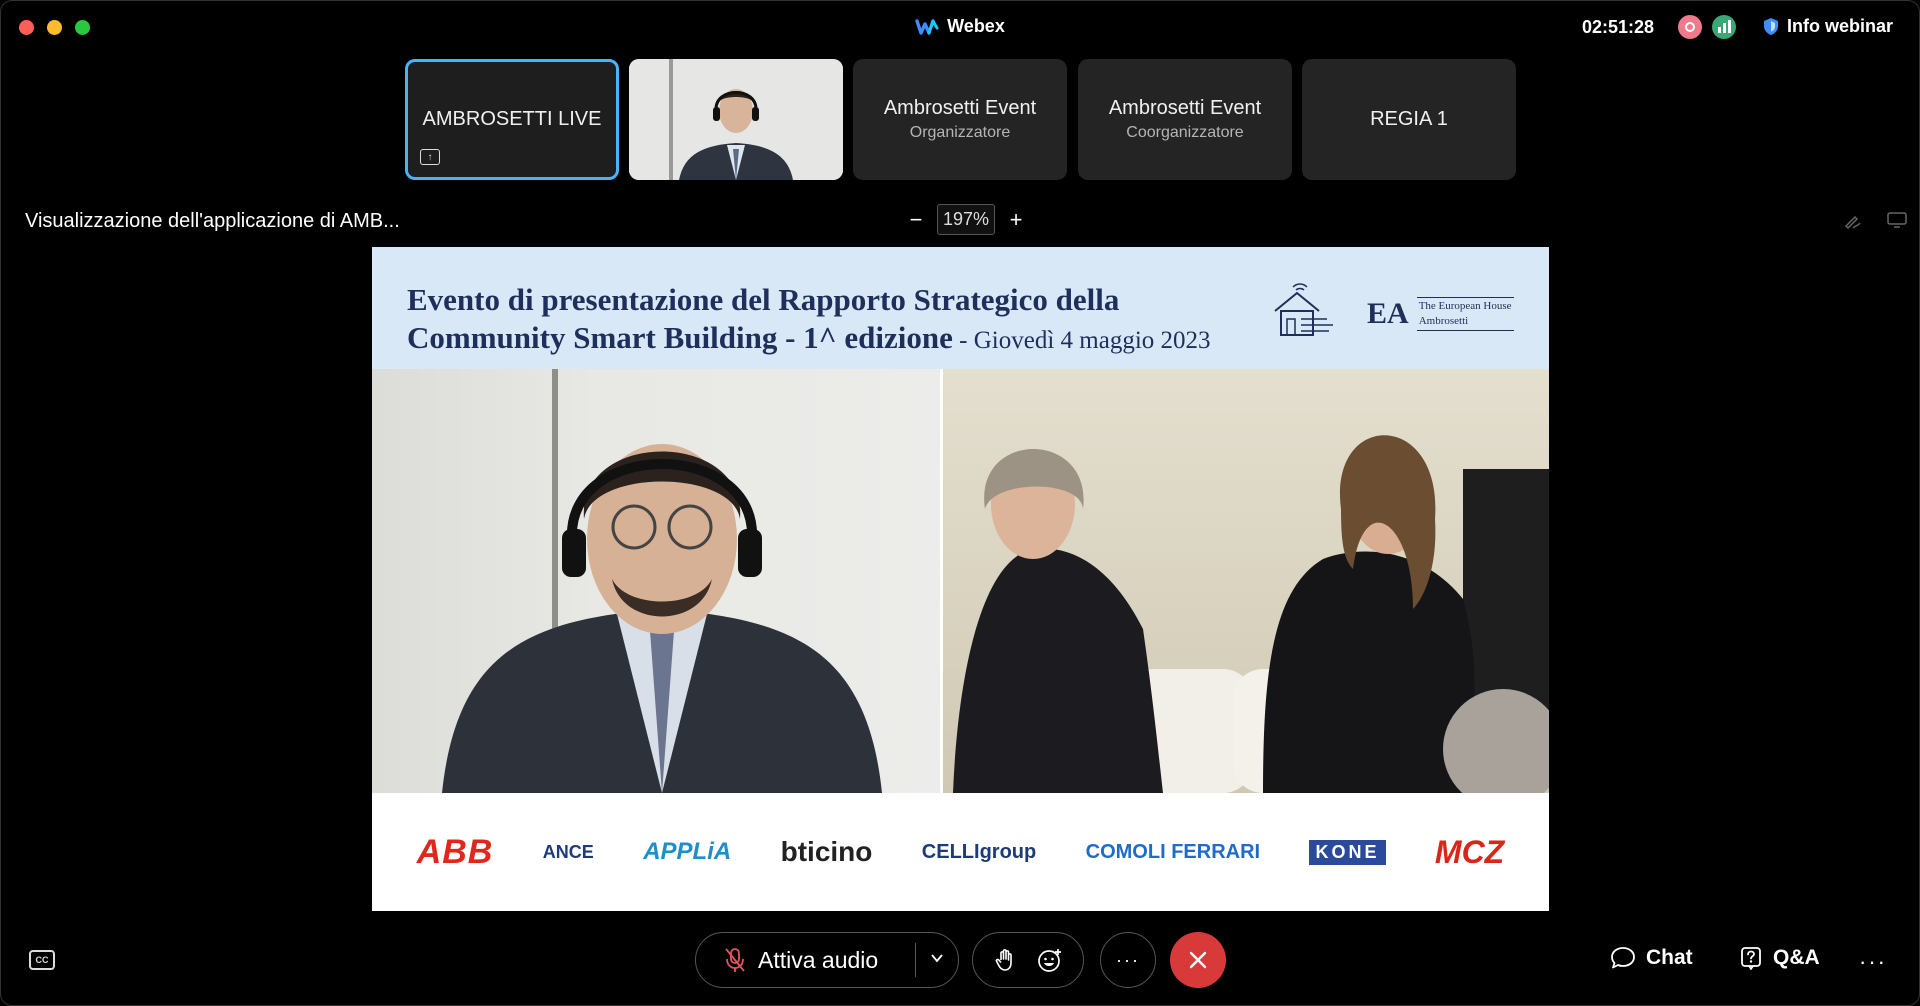  I want to click on overflow-menu-button: ···, so click(1873, 962).